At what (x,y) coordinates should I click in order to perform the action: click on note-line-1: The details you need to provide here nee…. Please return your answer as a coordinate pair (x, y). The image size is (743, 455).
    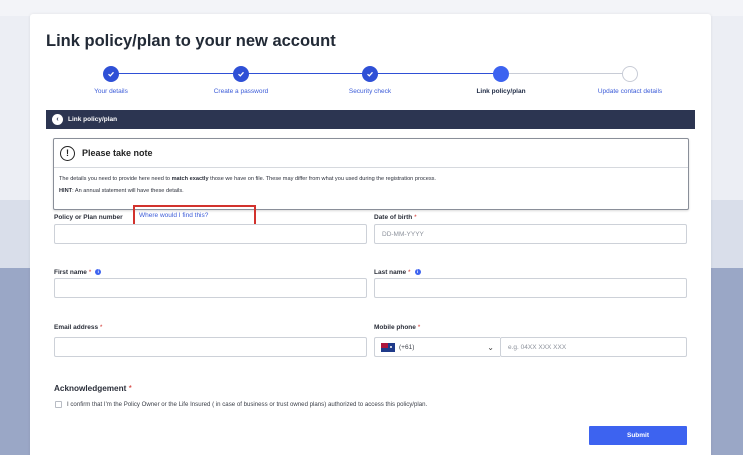
    Looking at the image, I should click on (373, 179).